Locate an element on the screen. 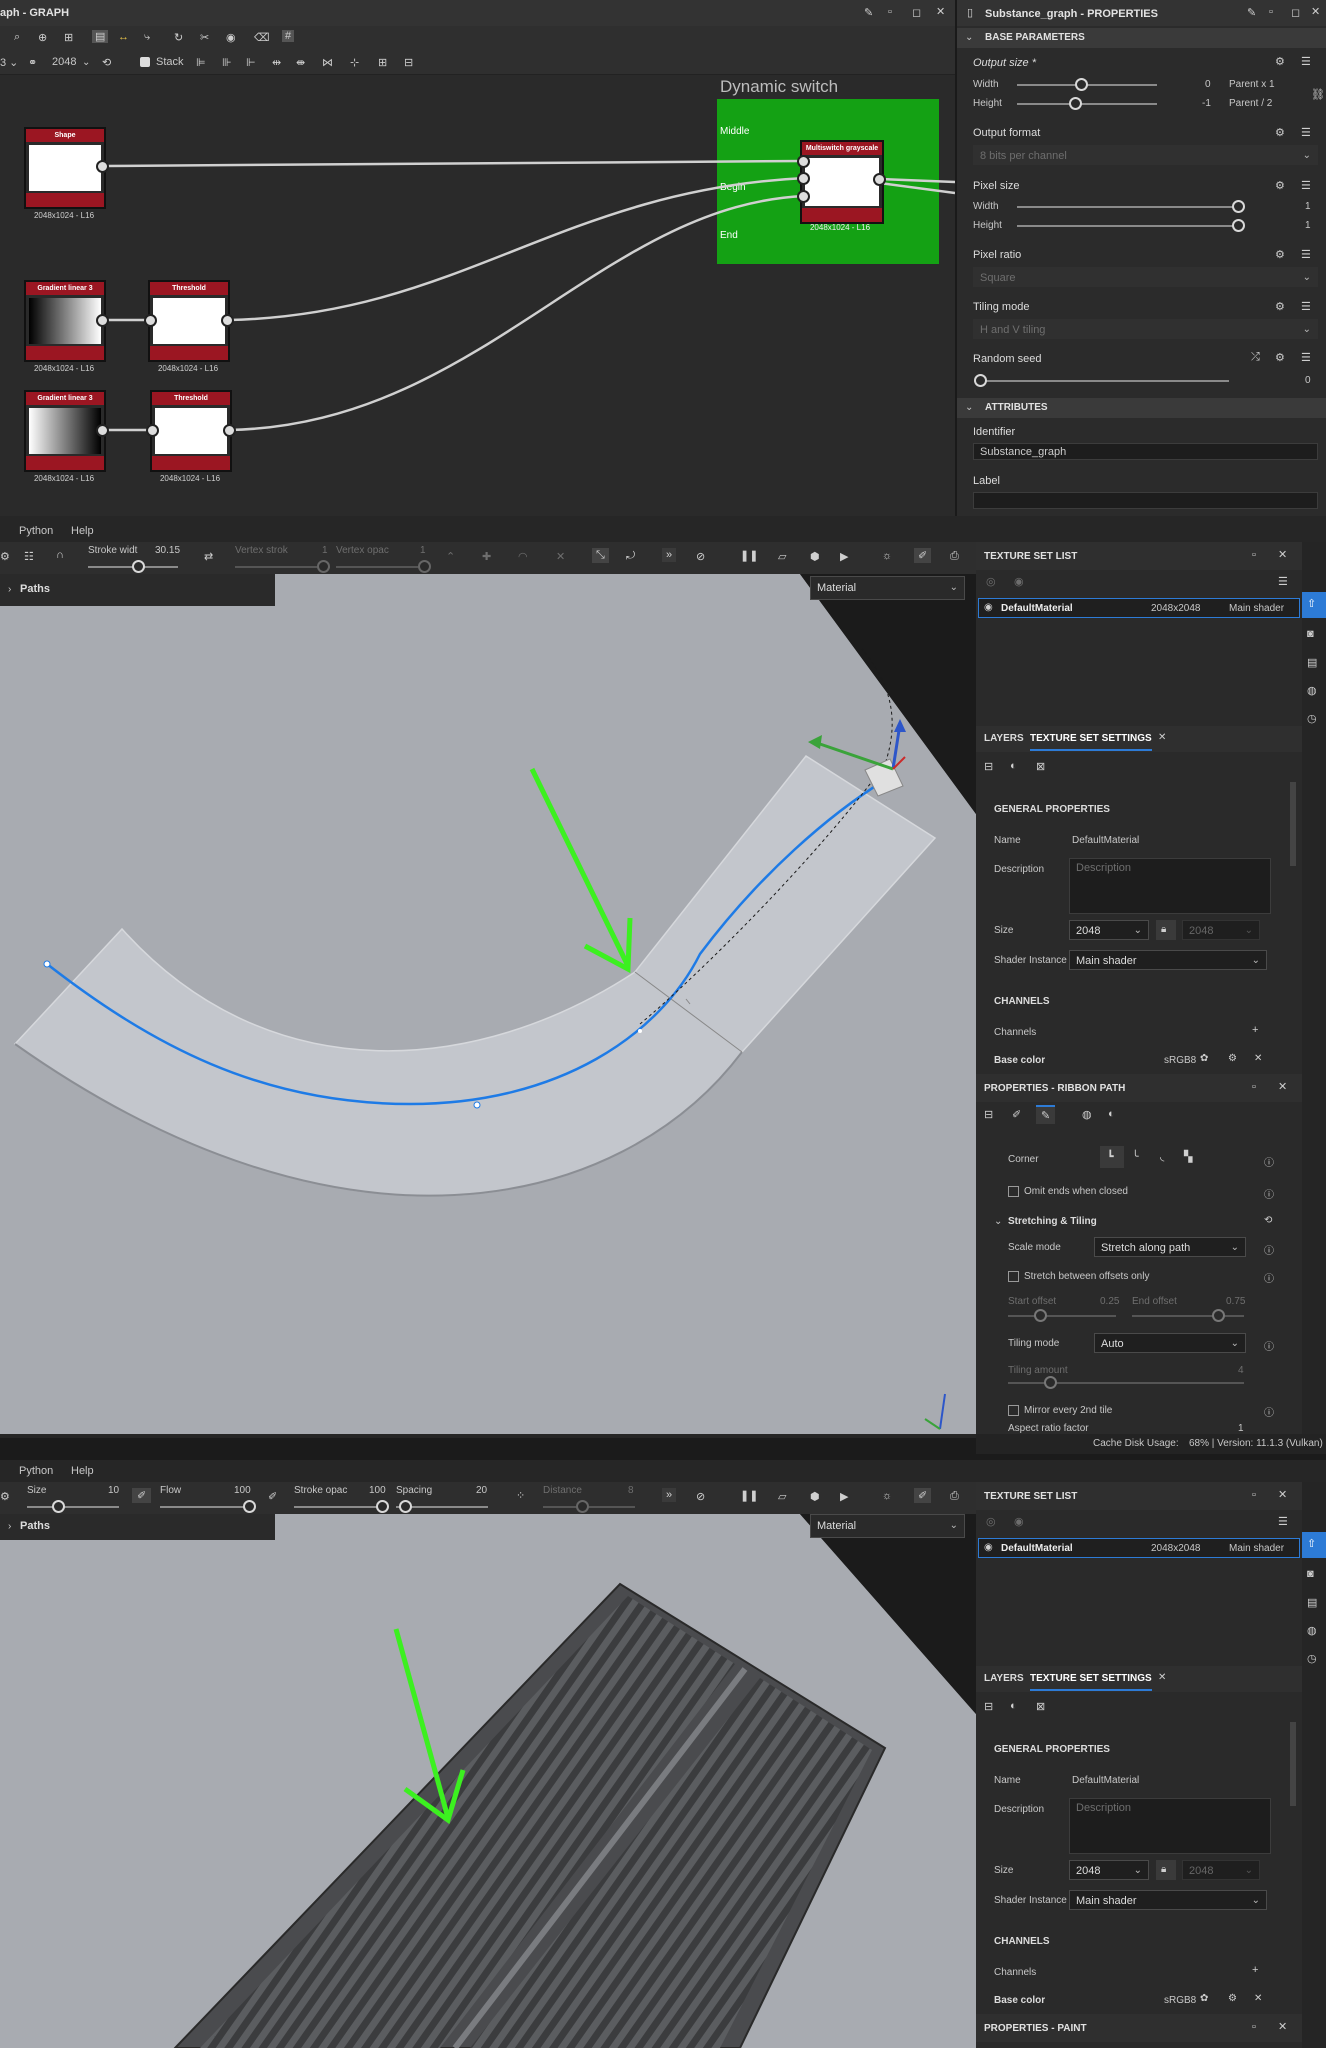 This screenshot has height=2048, width=1326. size-dropdown: 2048 ⌄ is located at coordinates (1109, 1870).